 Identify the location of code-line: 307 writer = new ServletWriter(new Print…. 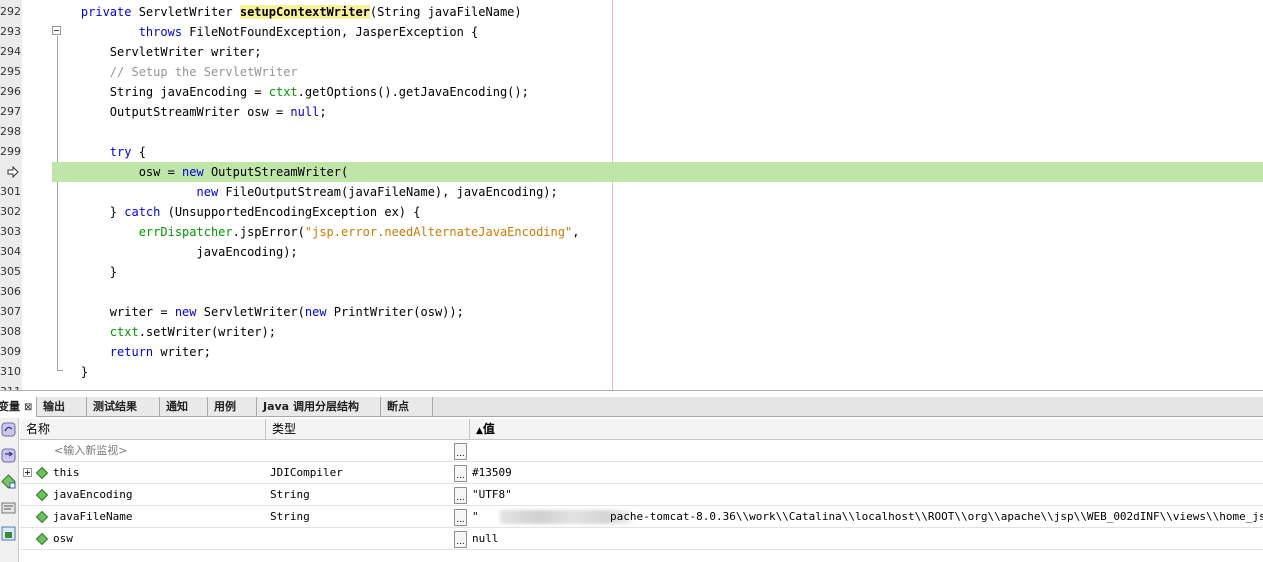
(631, 312).